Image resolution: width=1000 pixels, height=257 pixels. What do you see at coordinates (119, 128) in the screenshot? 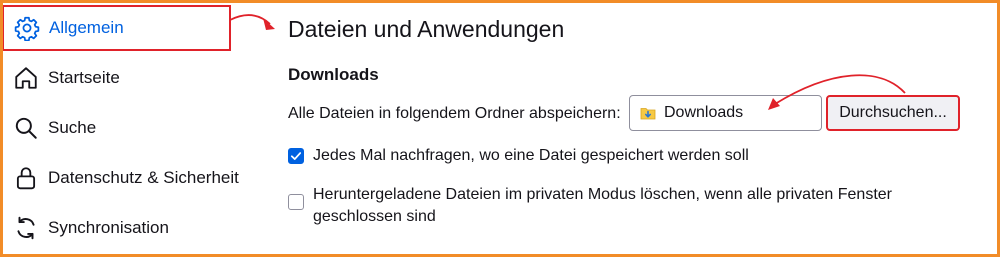
I see `sidebar-item-suche: Suche` at bounding box center [119, 128].